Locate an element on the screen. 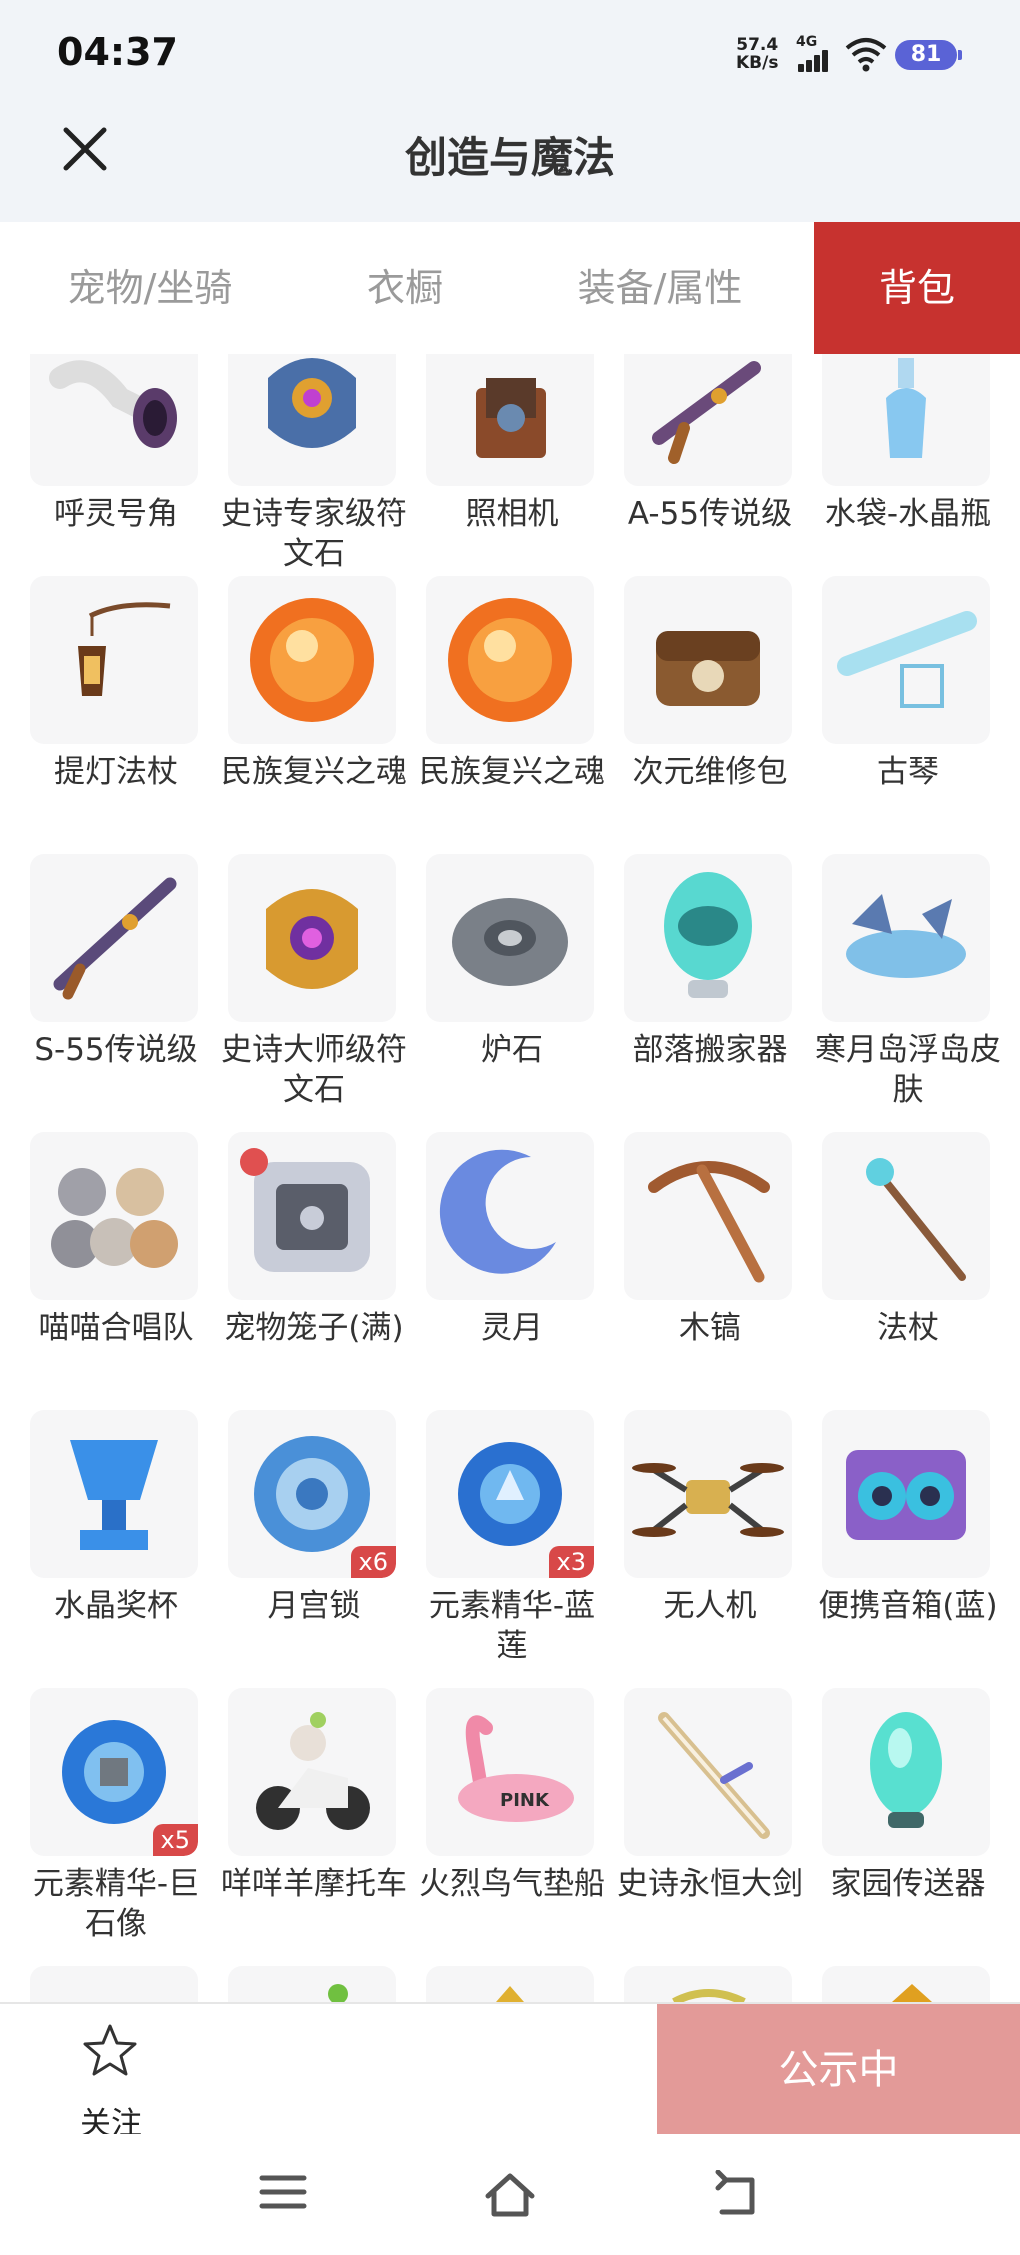 The height and width of the screenshot is (2255, 1020). hearthstone-icon is located at coordinates (510, 938).